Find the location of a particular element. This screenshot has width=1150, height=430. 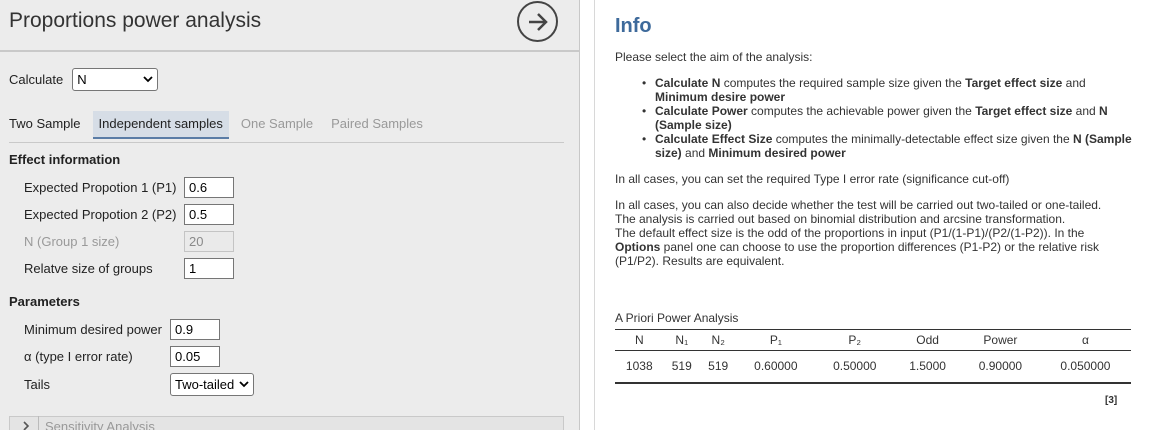

table-header-row: N N₁ N₂ P₁ P₂ Odd Power α is located at coordinates (873, 340).